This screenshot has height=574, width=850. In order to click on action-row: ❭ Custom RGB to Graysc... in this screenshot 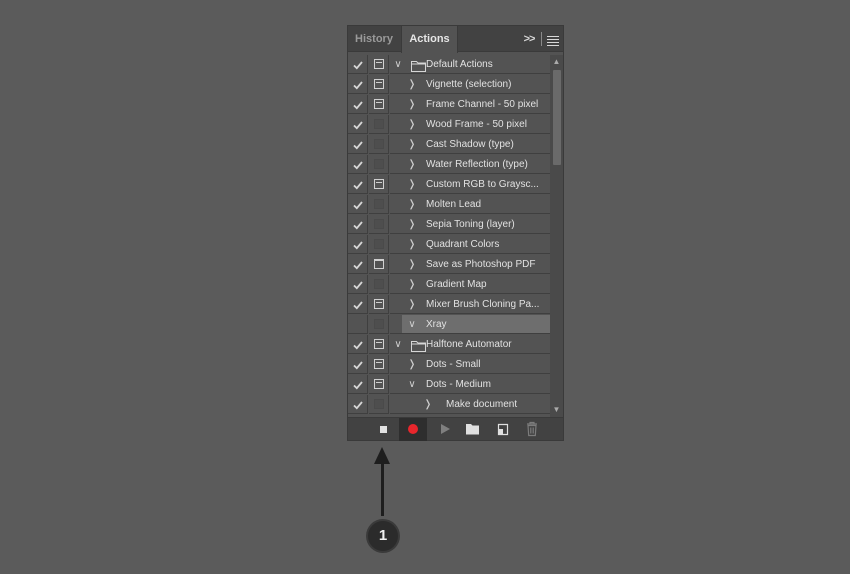, I will do `click(449, 185)`.